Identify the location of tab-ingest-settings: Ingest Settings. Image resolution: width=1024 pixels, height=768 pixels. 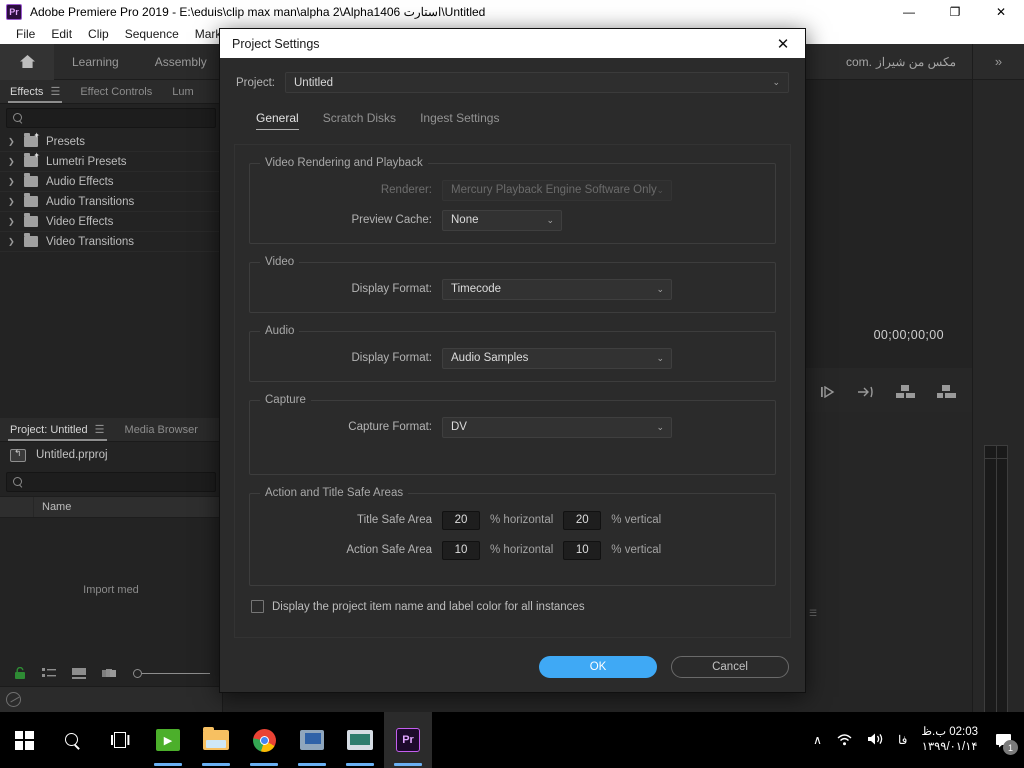
(459, 120).